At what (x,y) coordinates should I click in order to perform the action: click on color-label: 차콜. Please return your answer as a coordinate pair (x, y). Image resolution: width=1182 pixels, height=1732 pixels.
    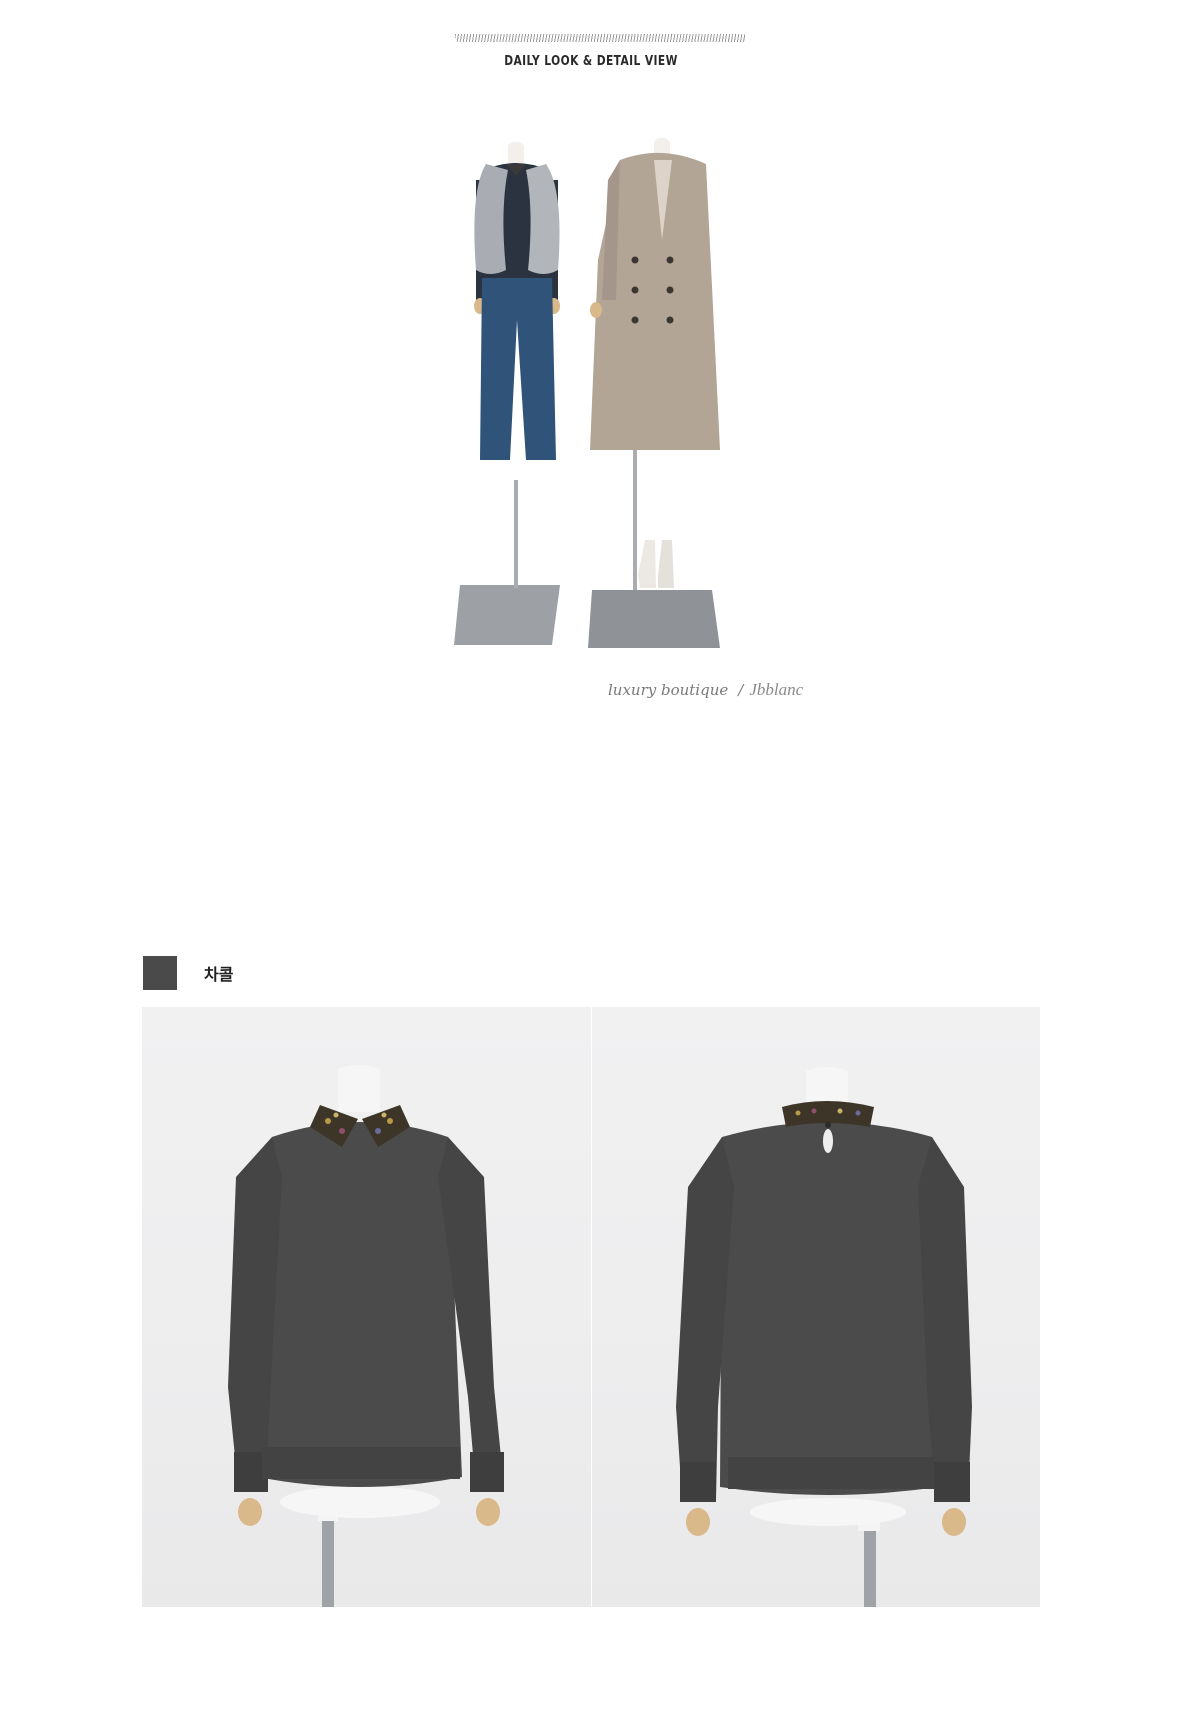
    Looking at the image, I should click on (219, 974).